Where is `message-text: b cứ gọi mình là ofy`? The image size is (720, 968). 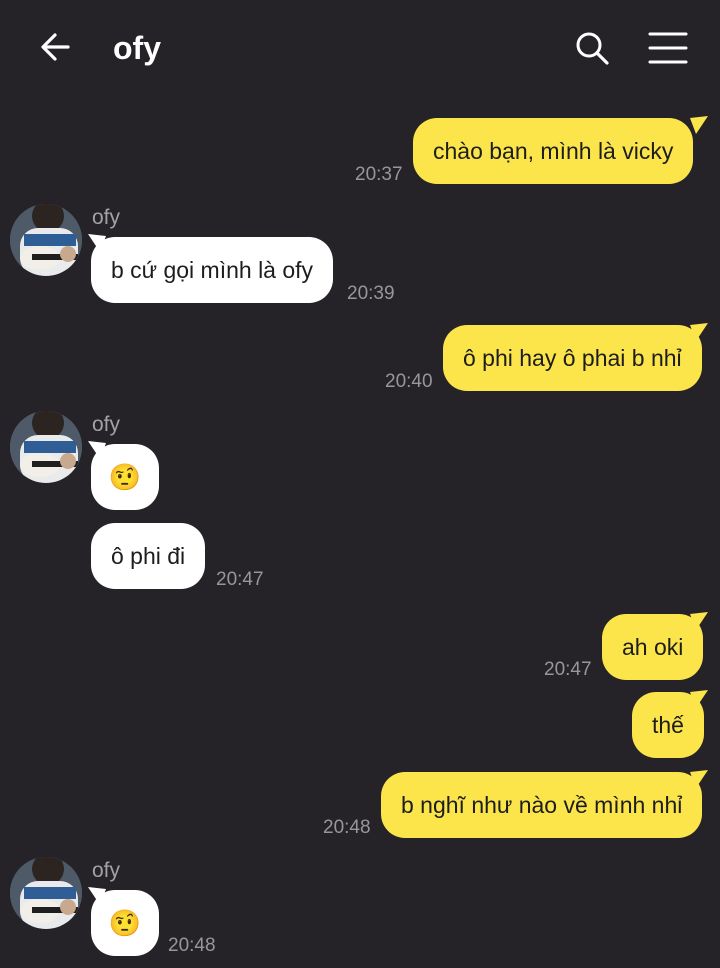
message-text: b cứ gọi mình là ofy is located at coordinates (212, 270).